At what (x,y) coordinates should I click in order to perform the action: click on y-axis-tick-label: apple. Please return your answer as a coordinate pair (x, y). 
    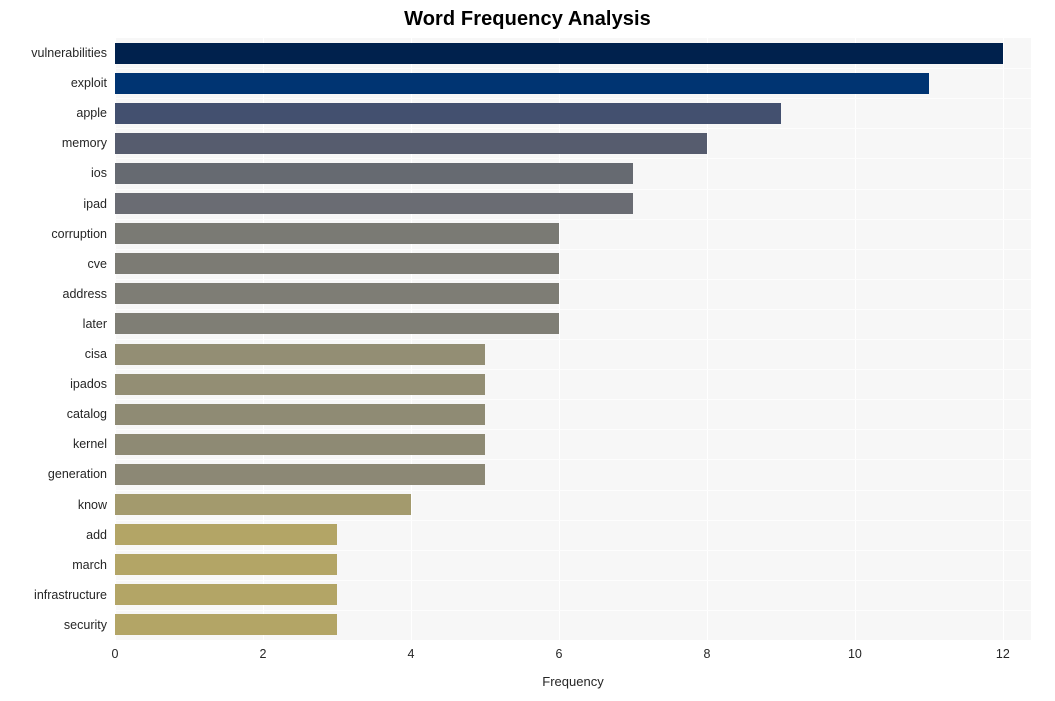
    Looking at the image, I should click on (91, 113).